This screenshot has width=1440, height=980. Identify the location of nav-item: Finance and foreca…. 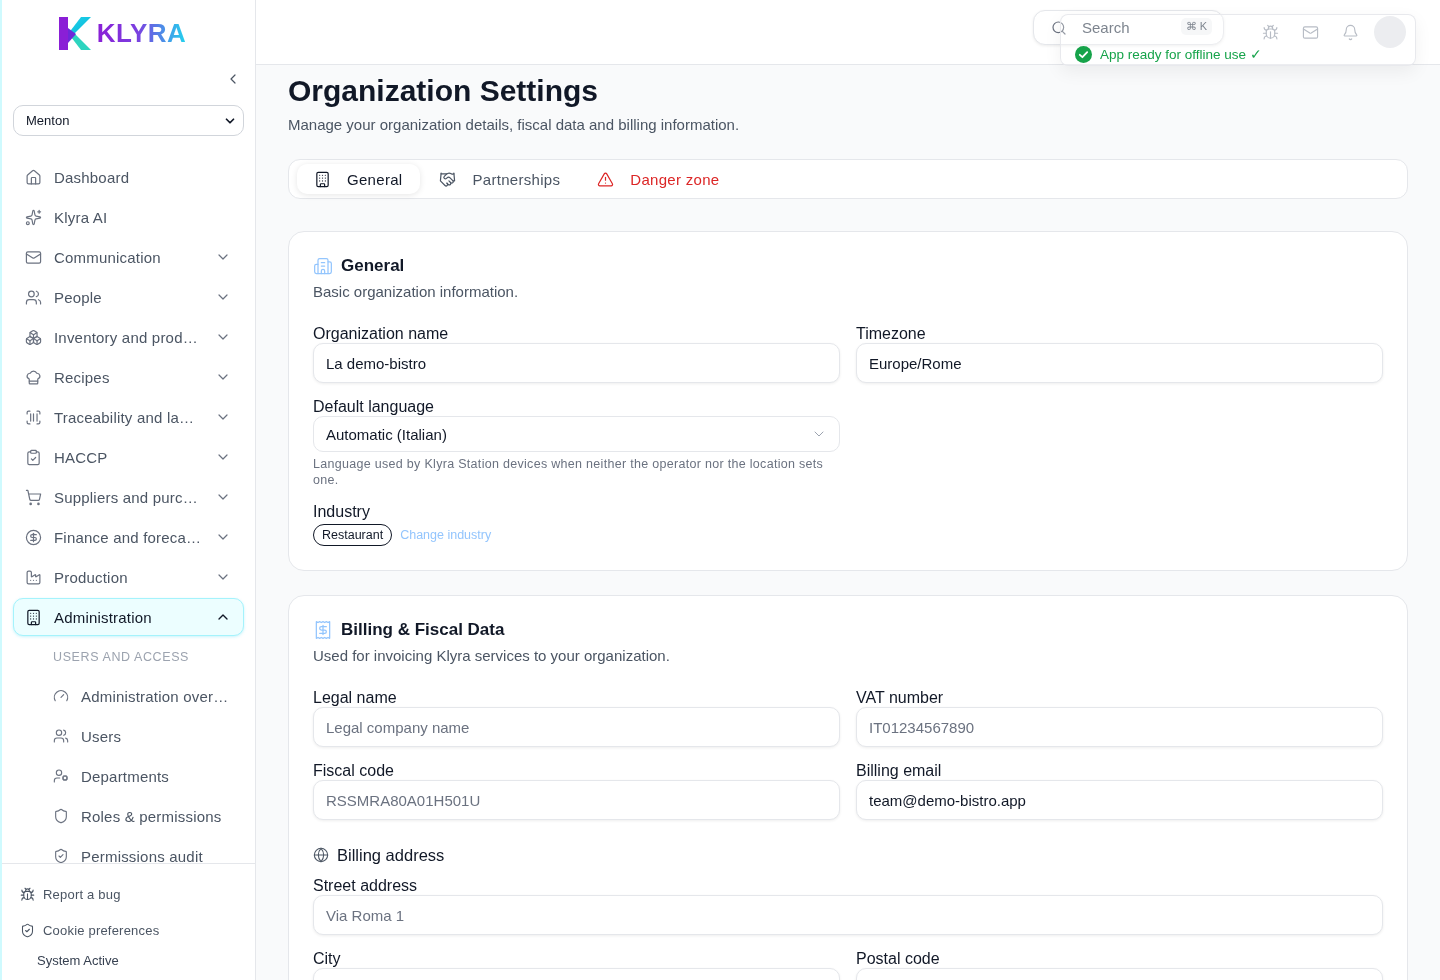
(128, 537).